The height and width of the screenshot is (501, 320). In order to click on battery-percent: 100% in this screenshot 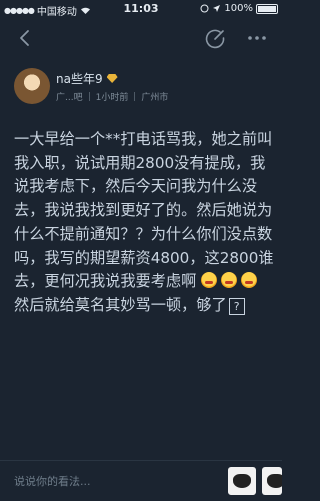, I will do `click(238, 8)`.